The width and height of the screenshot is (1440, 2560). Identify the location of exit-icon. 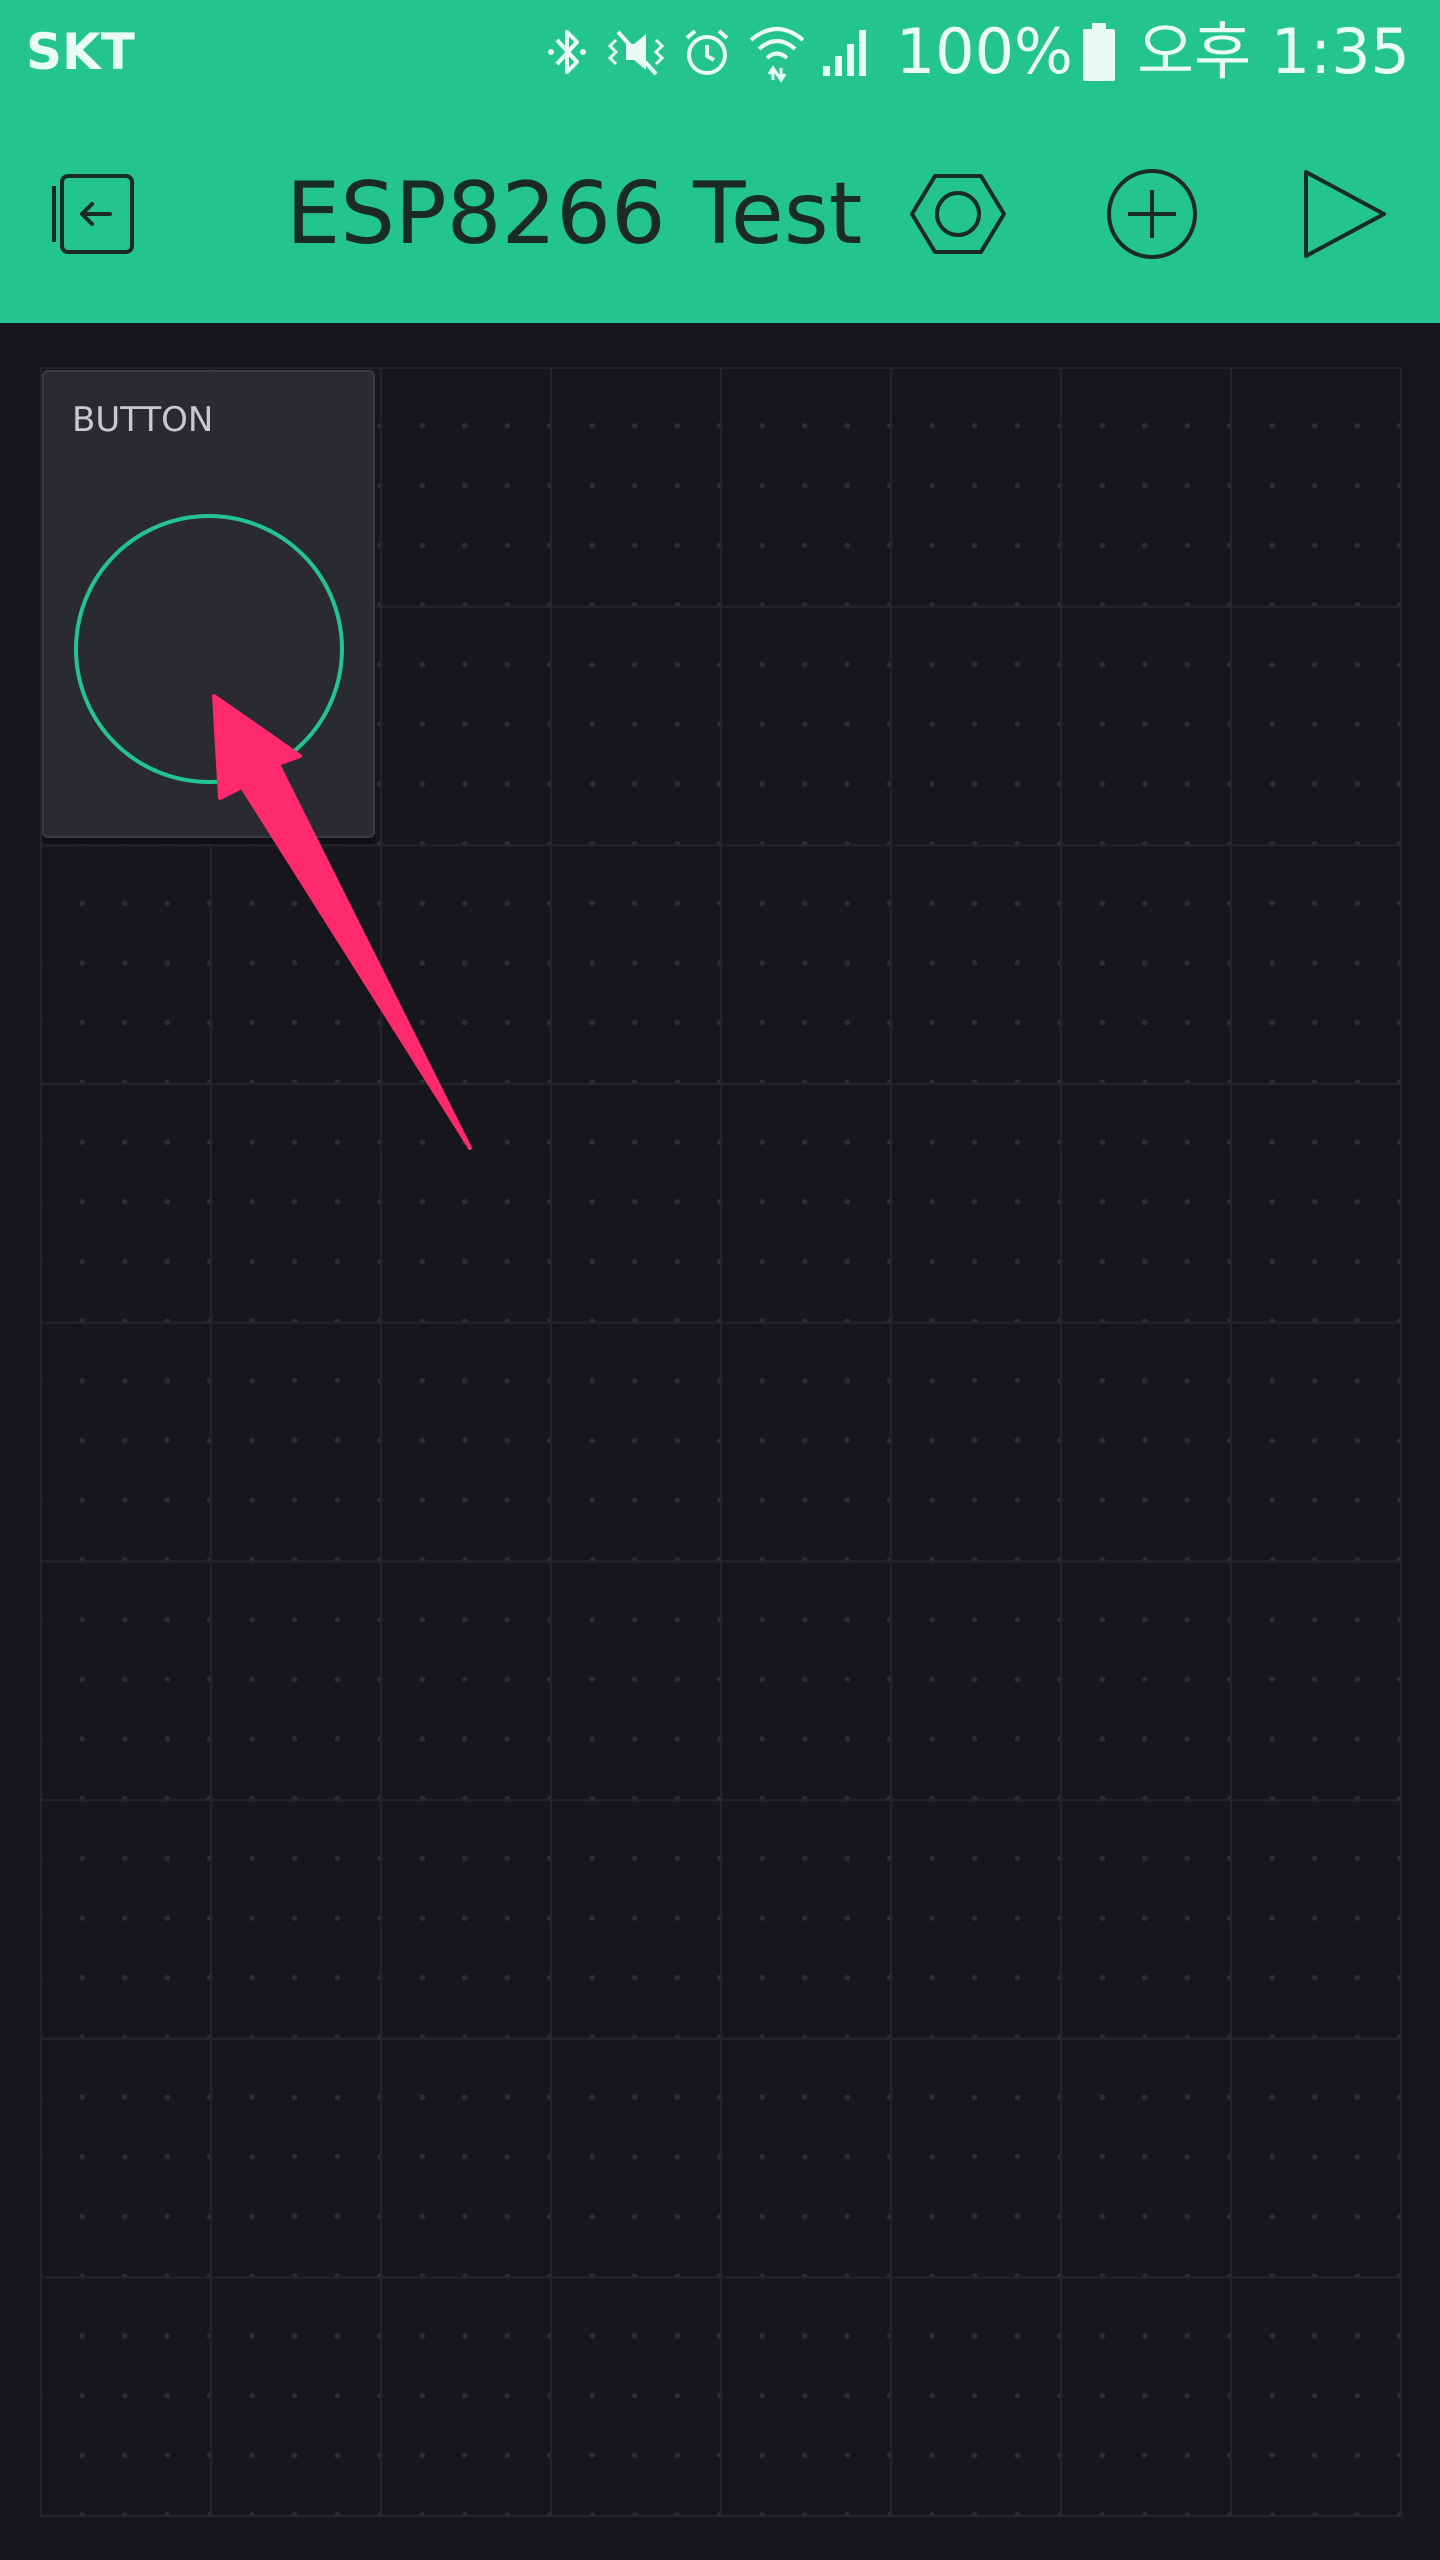
(94, 216).